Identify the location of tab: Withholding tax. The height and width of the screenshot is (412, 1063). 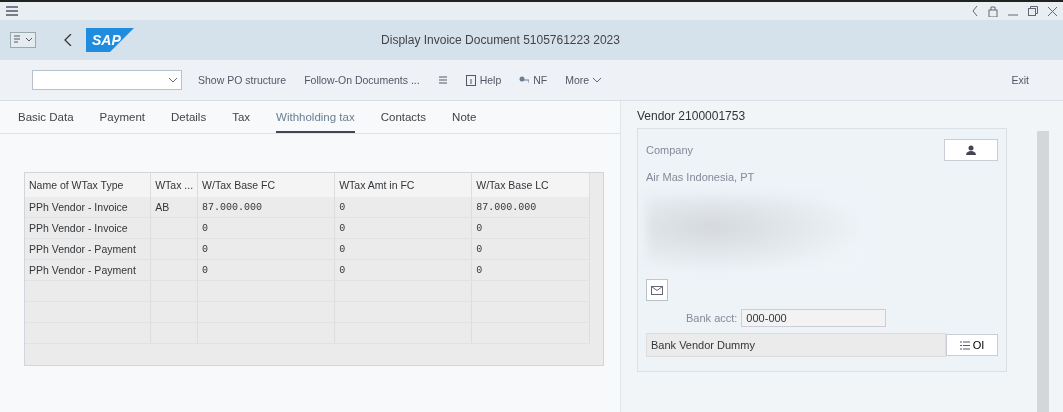
(315, 121).